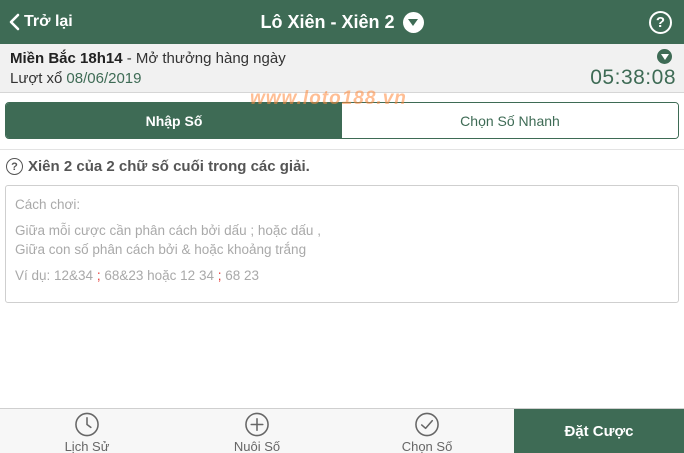 The width and height of the screenshot is (684, 453). Describe the element at coordinates (54, 275) in the screenshot. I see `example-part: Ví dụ: 12&34` at that location.